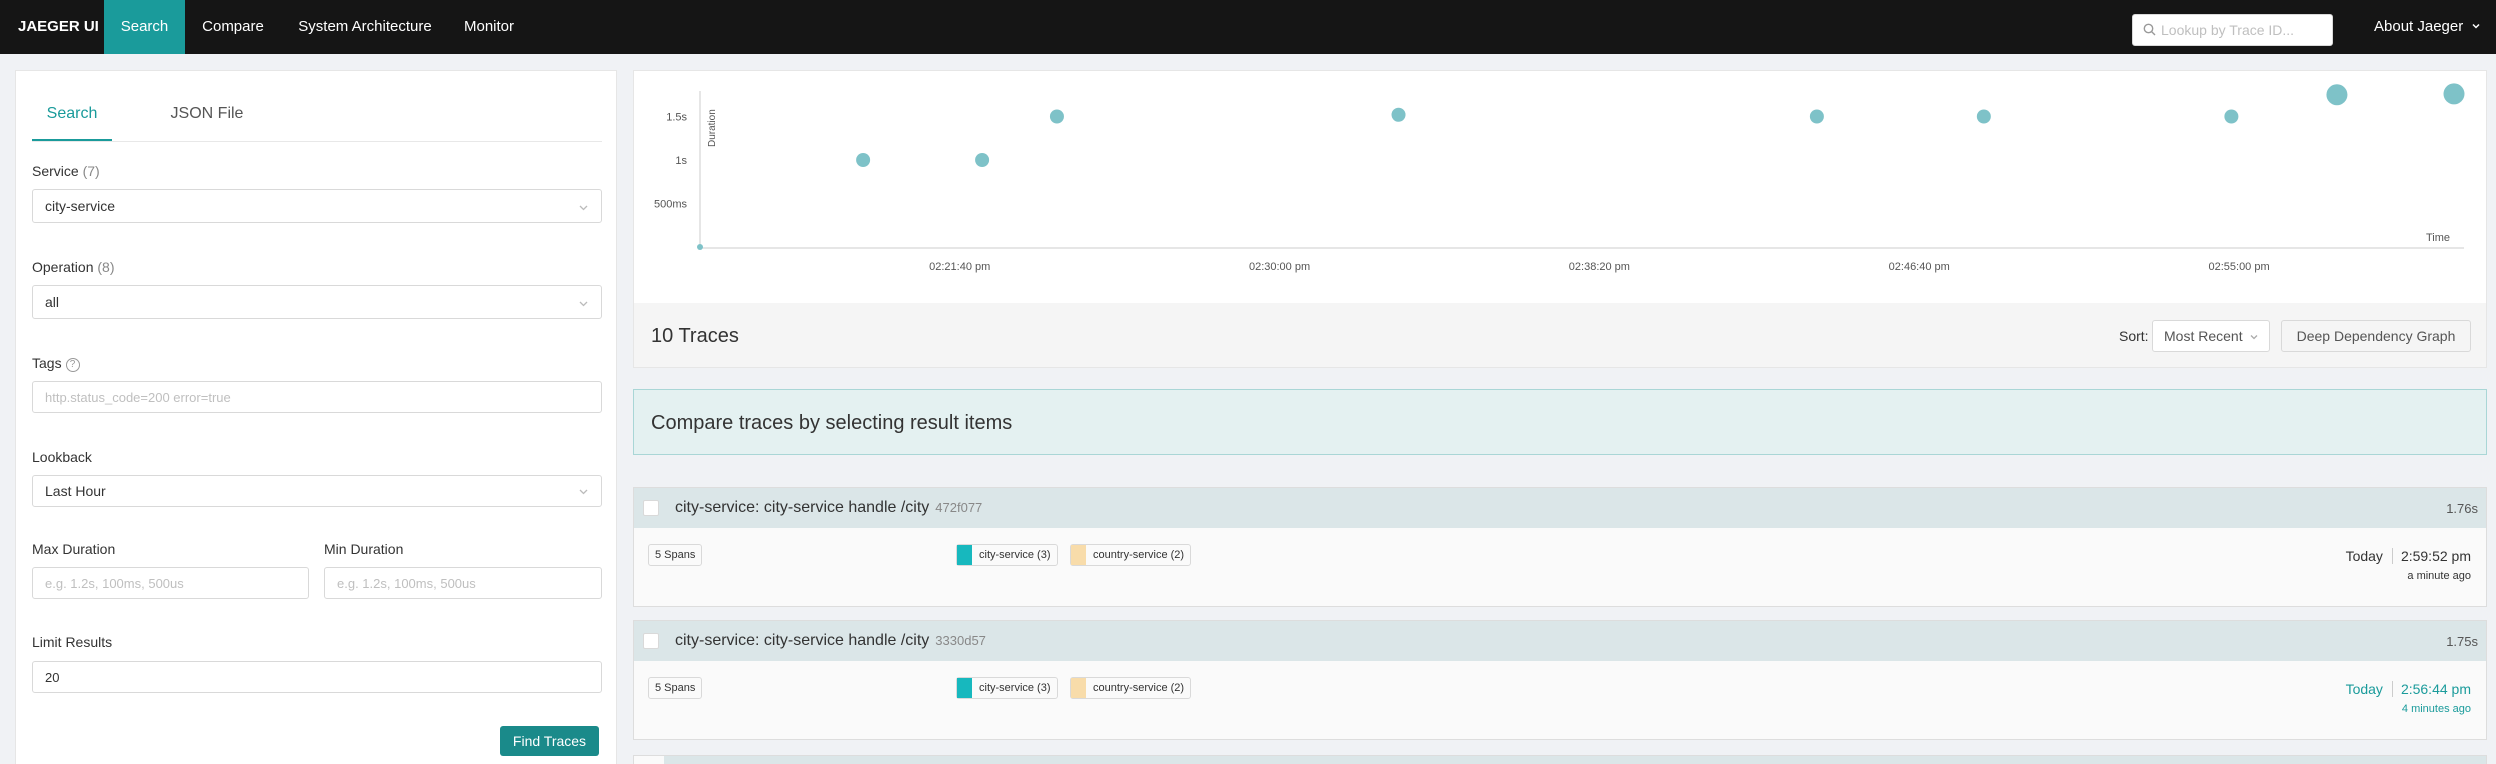  What do you see at coordinates (2439, 576) in the screenshot?
I see `trace-relative-time: a minute ago` at bounding box center [2439, 576].